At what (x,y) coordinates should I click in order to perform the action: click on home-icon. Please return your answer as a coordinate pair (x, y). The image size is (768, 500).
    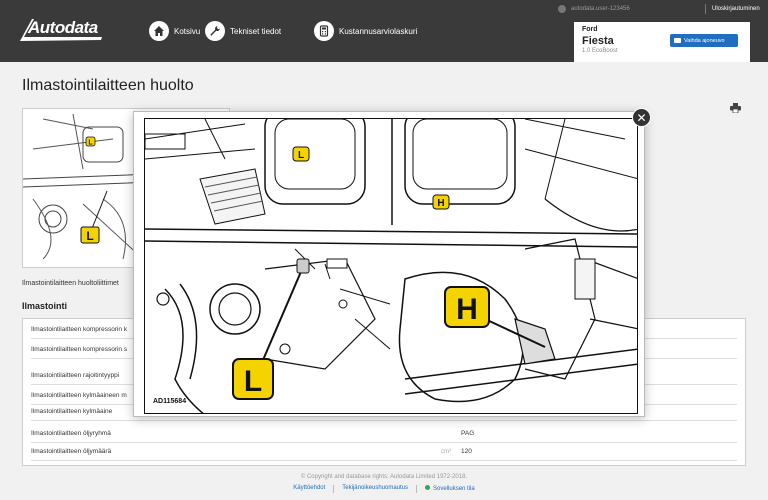
    Looking at the image, I should click on (159, 31).